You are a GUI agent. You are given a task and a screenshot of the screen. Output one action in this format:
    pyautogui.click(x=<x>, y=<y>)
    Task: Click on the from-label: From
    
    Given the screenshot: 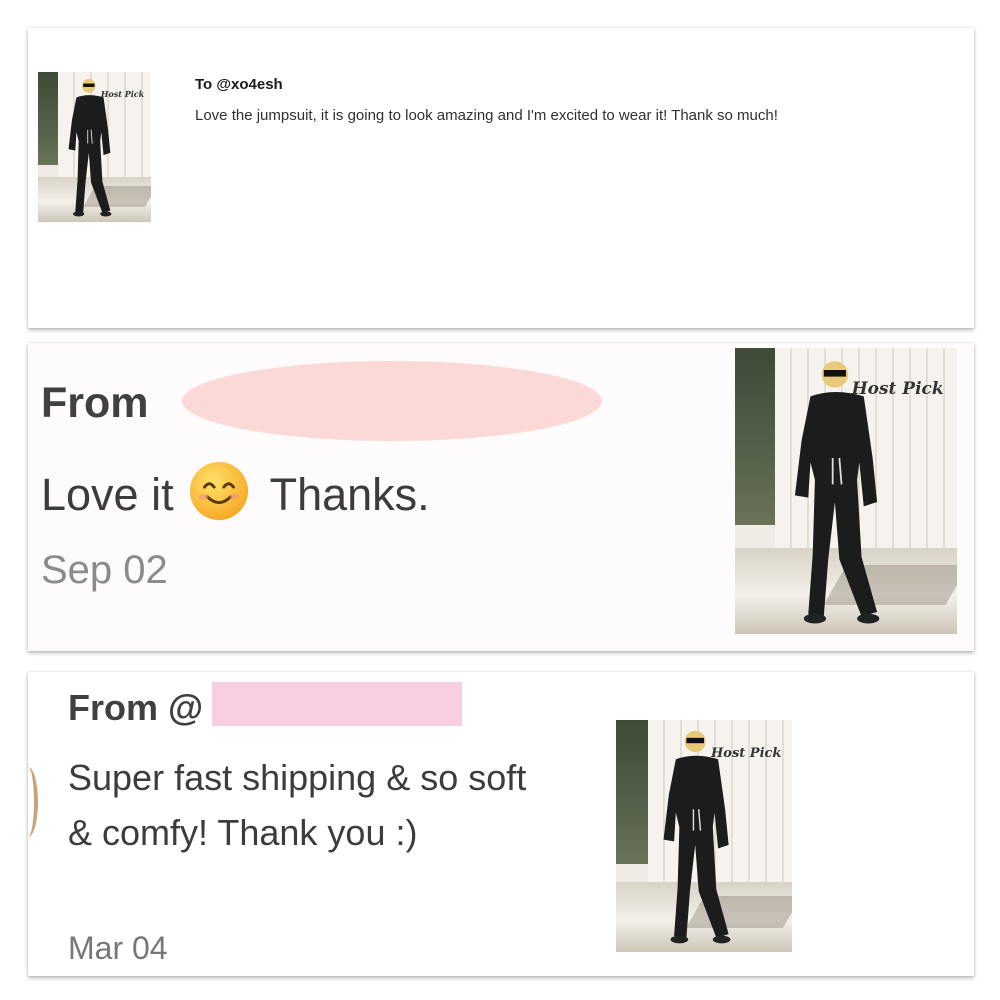 What is the action you would take?
    pyautogui.click(x=95, y=403)
    